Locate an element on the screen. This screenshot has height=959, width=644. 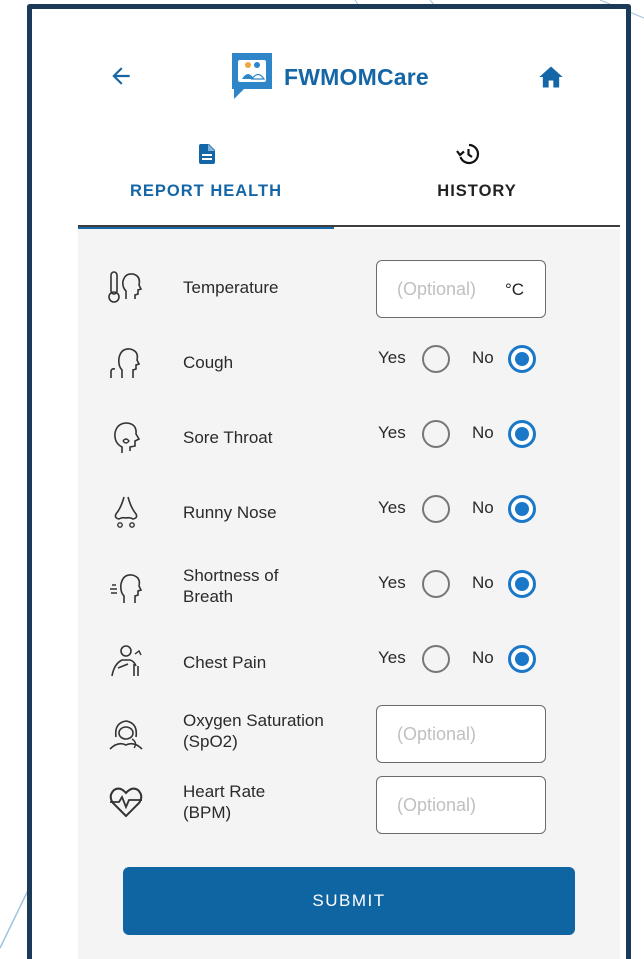
oxygen-saturation-input is located at coordinates (461, 734).